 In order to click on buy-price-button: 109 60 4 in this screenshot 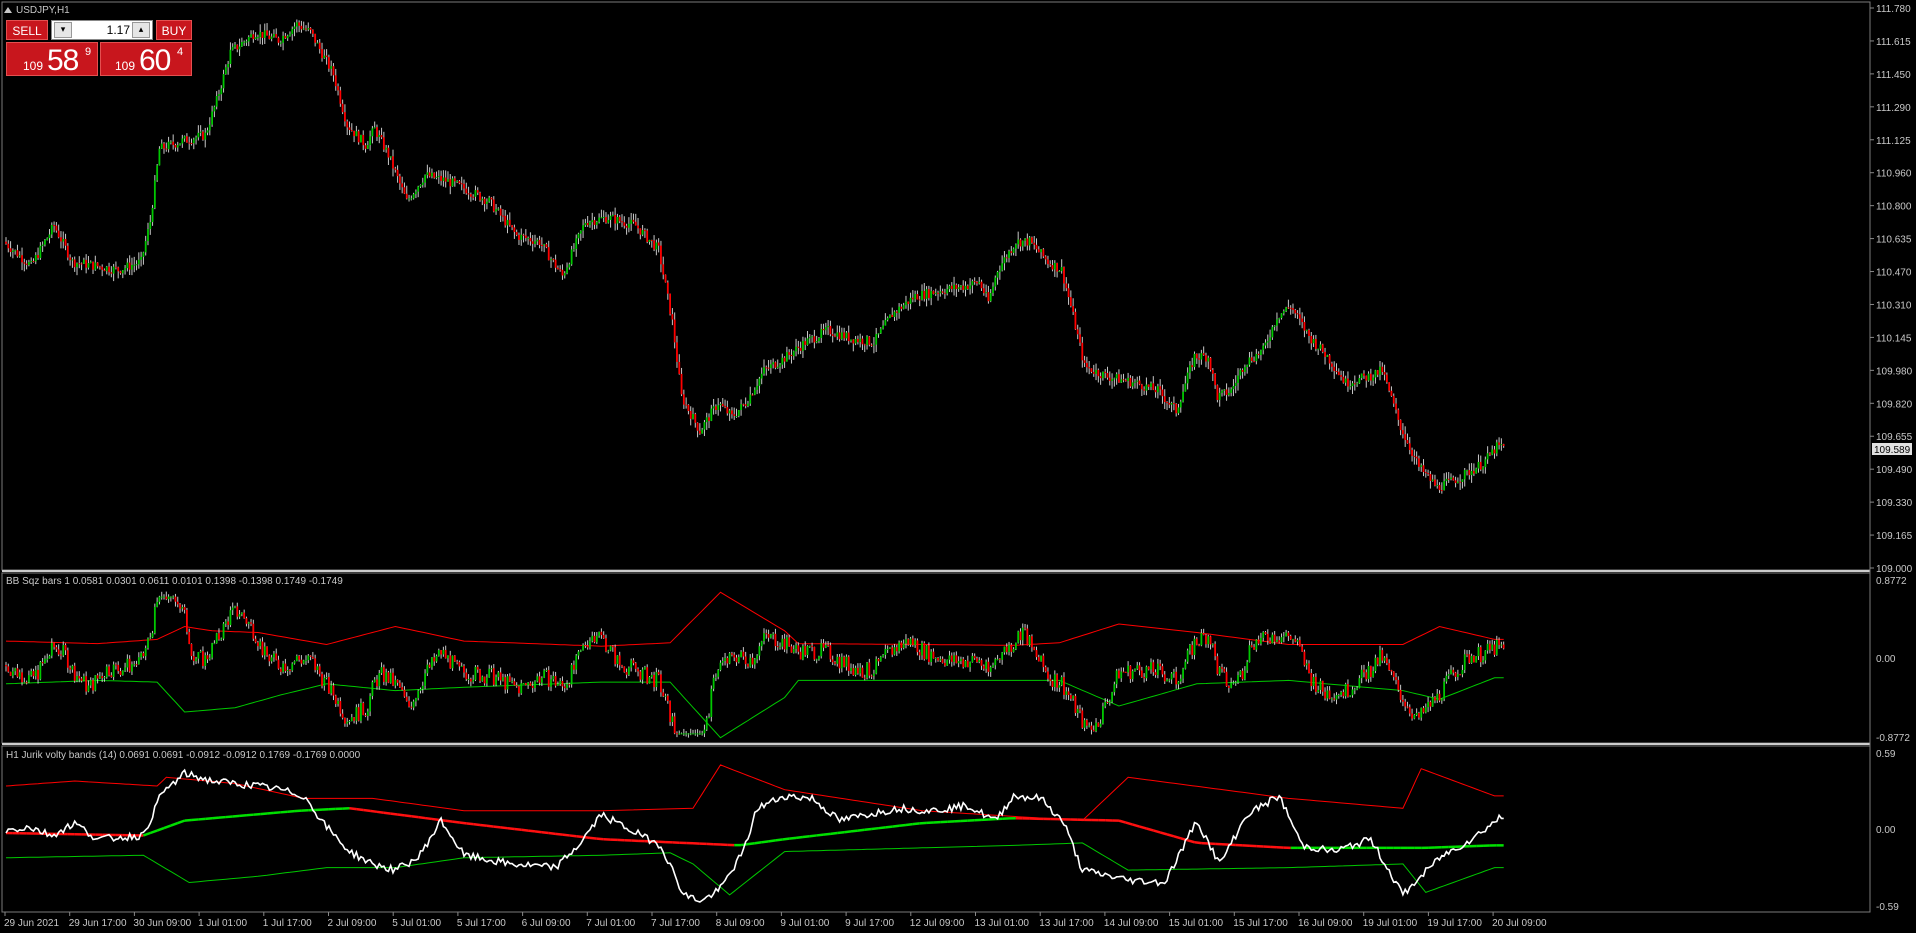, I will do `click(146, 59)`.